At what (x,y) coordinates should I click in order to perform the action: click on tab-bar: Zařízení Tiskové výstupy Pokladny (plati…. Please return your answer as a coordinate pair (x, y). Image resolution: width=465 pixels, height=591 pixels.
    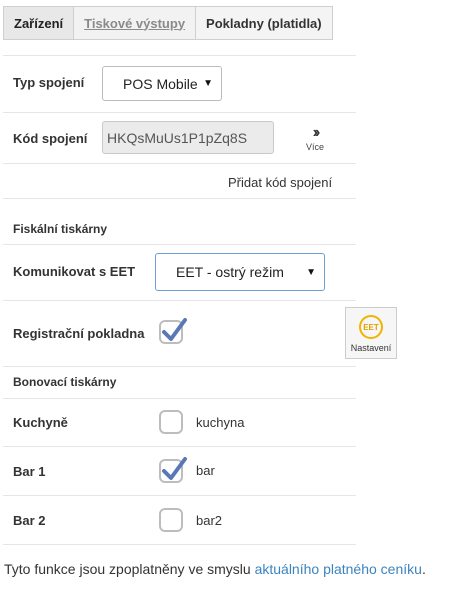
    Looking at the image, I should click on (168, 24).